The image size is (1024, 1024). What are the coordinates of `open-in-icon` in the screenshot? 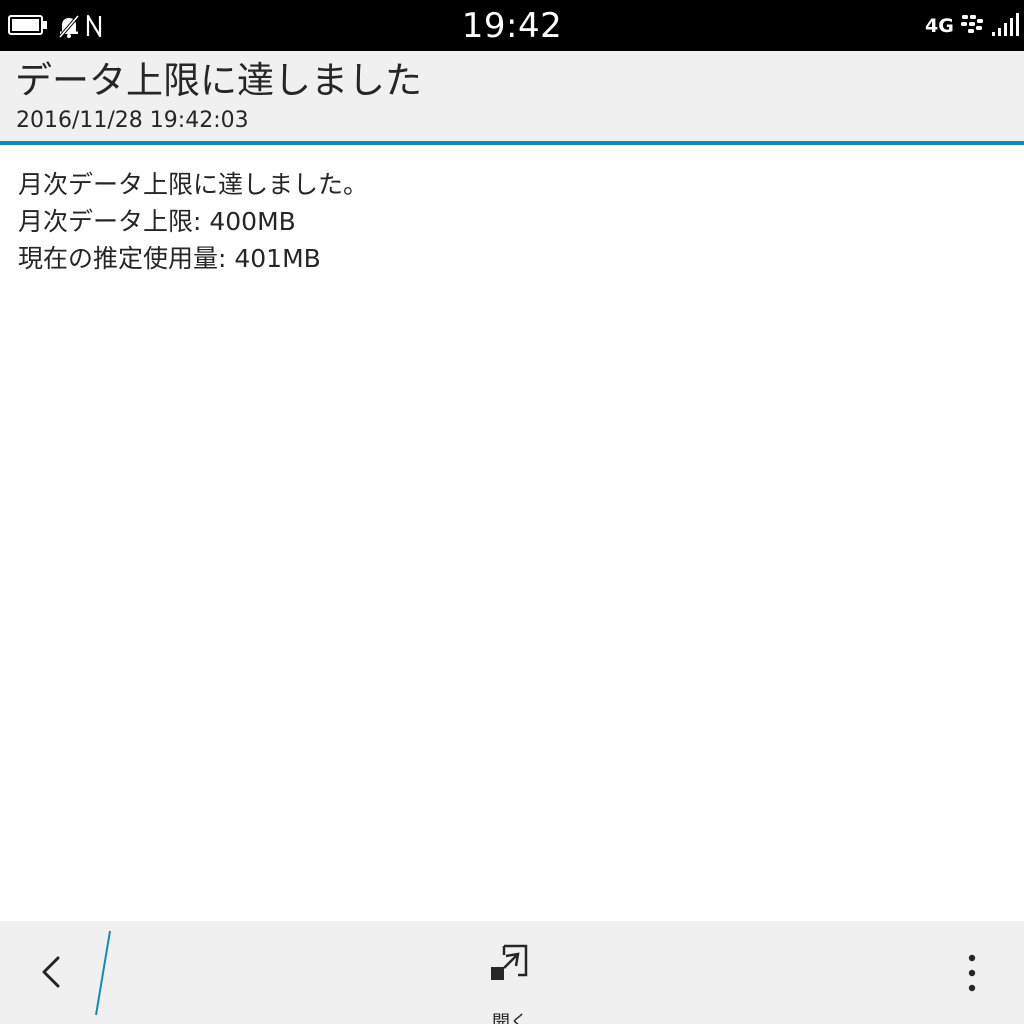 It's located at (509, 962).